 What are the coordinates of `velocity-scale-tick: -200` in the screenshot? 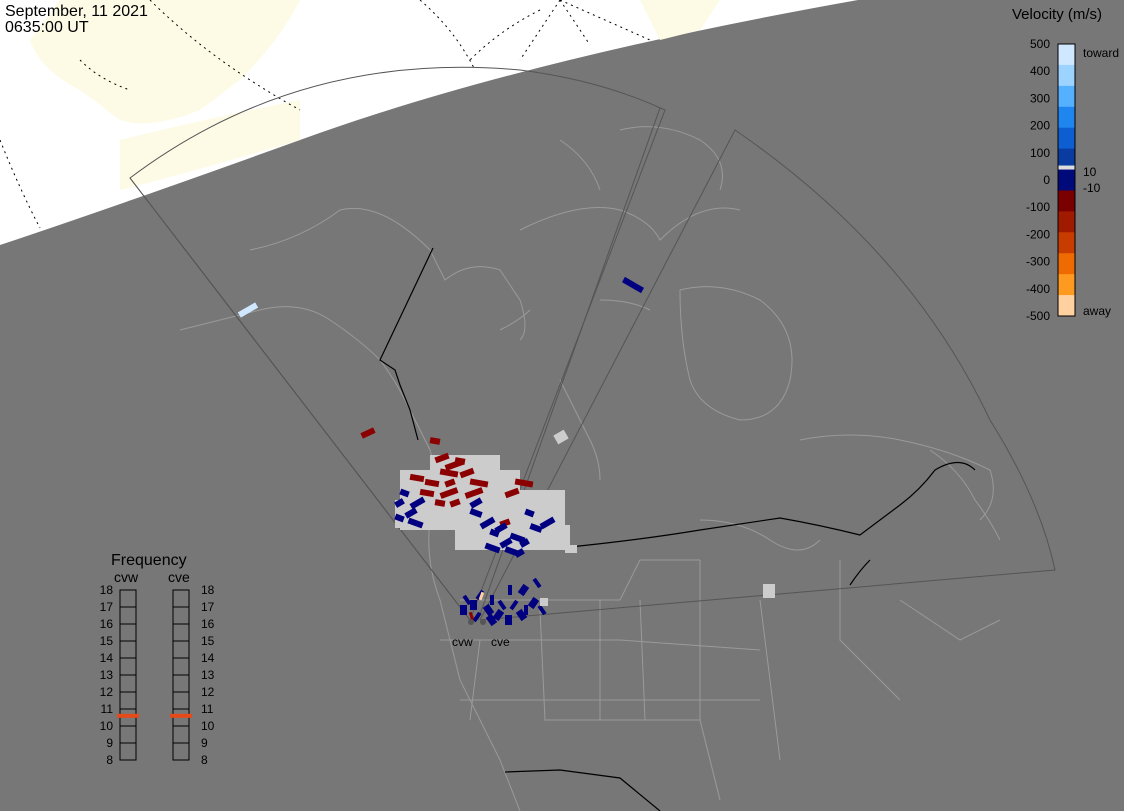 It's located at (1038, 234).